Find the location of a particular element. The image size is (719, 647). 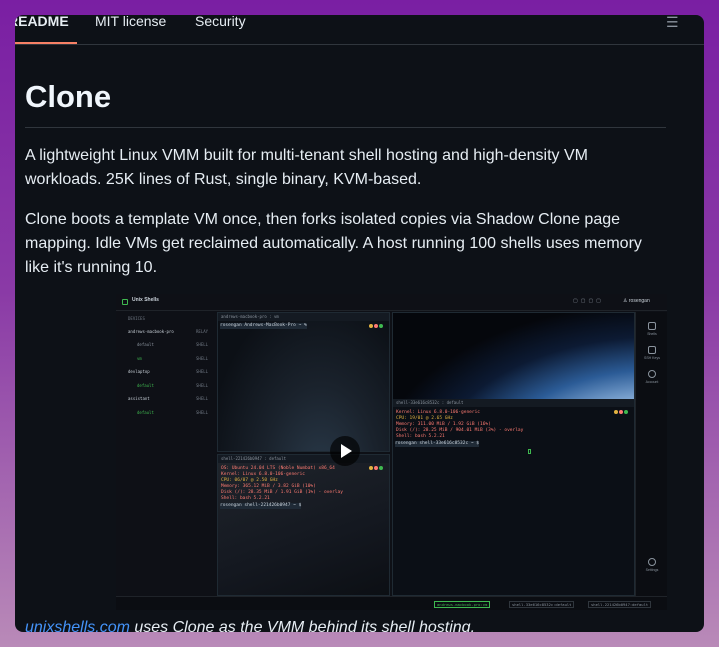

play-button is located at coordinates (345, 451).